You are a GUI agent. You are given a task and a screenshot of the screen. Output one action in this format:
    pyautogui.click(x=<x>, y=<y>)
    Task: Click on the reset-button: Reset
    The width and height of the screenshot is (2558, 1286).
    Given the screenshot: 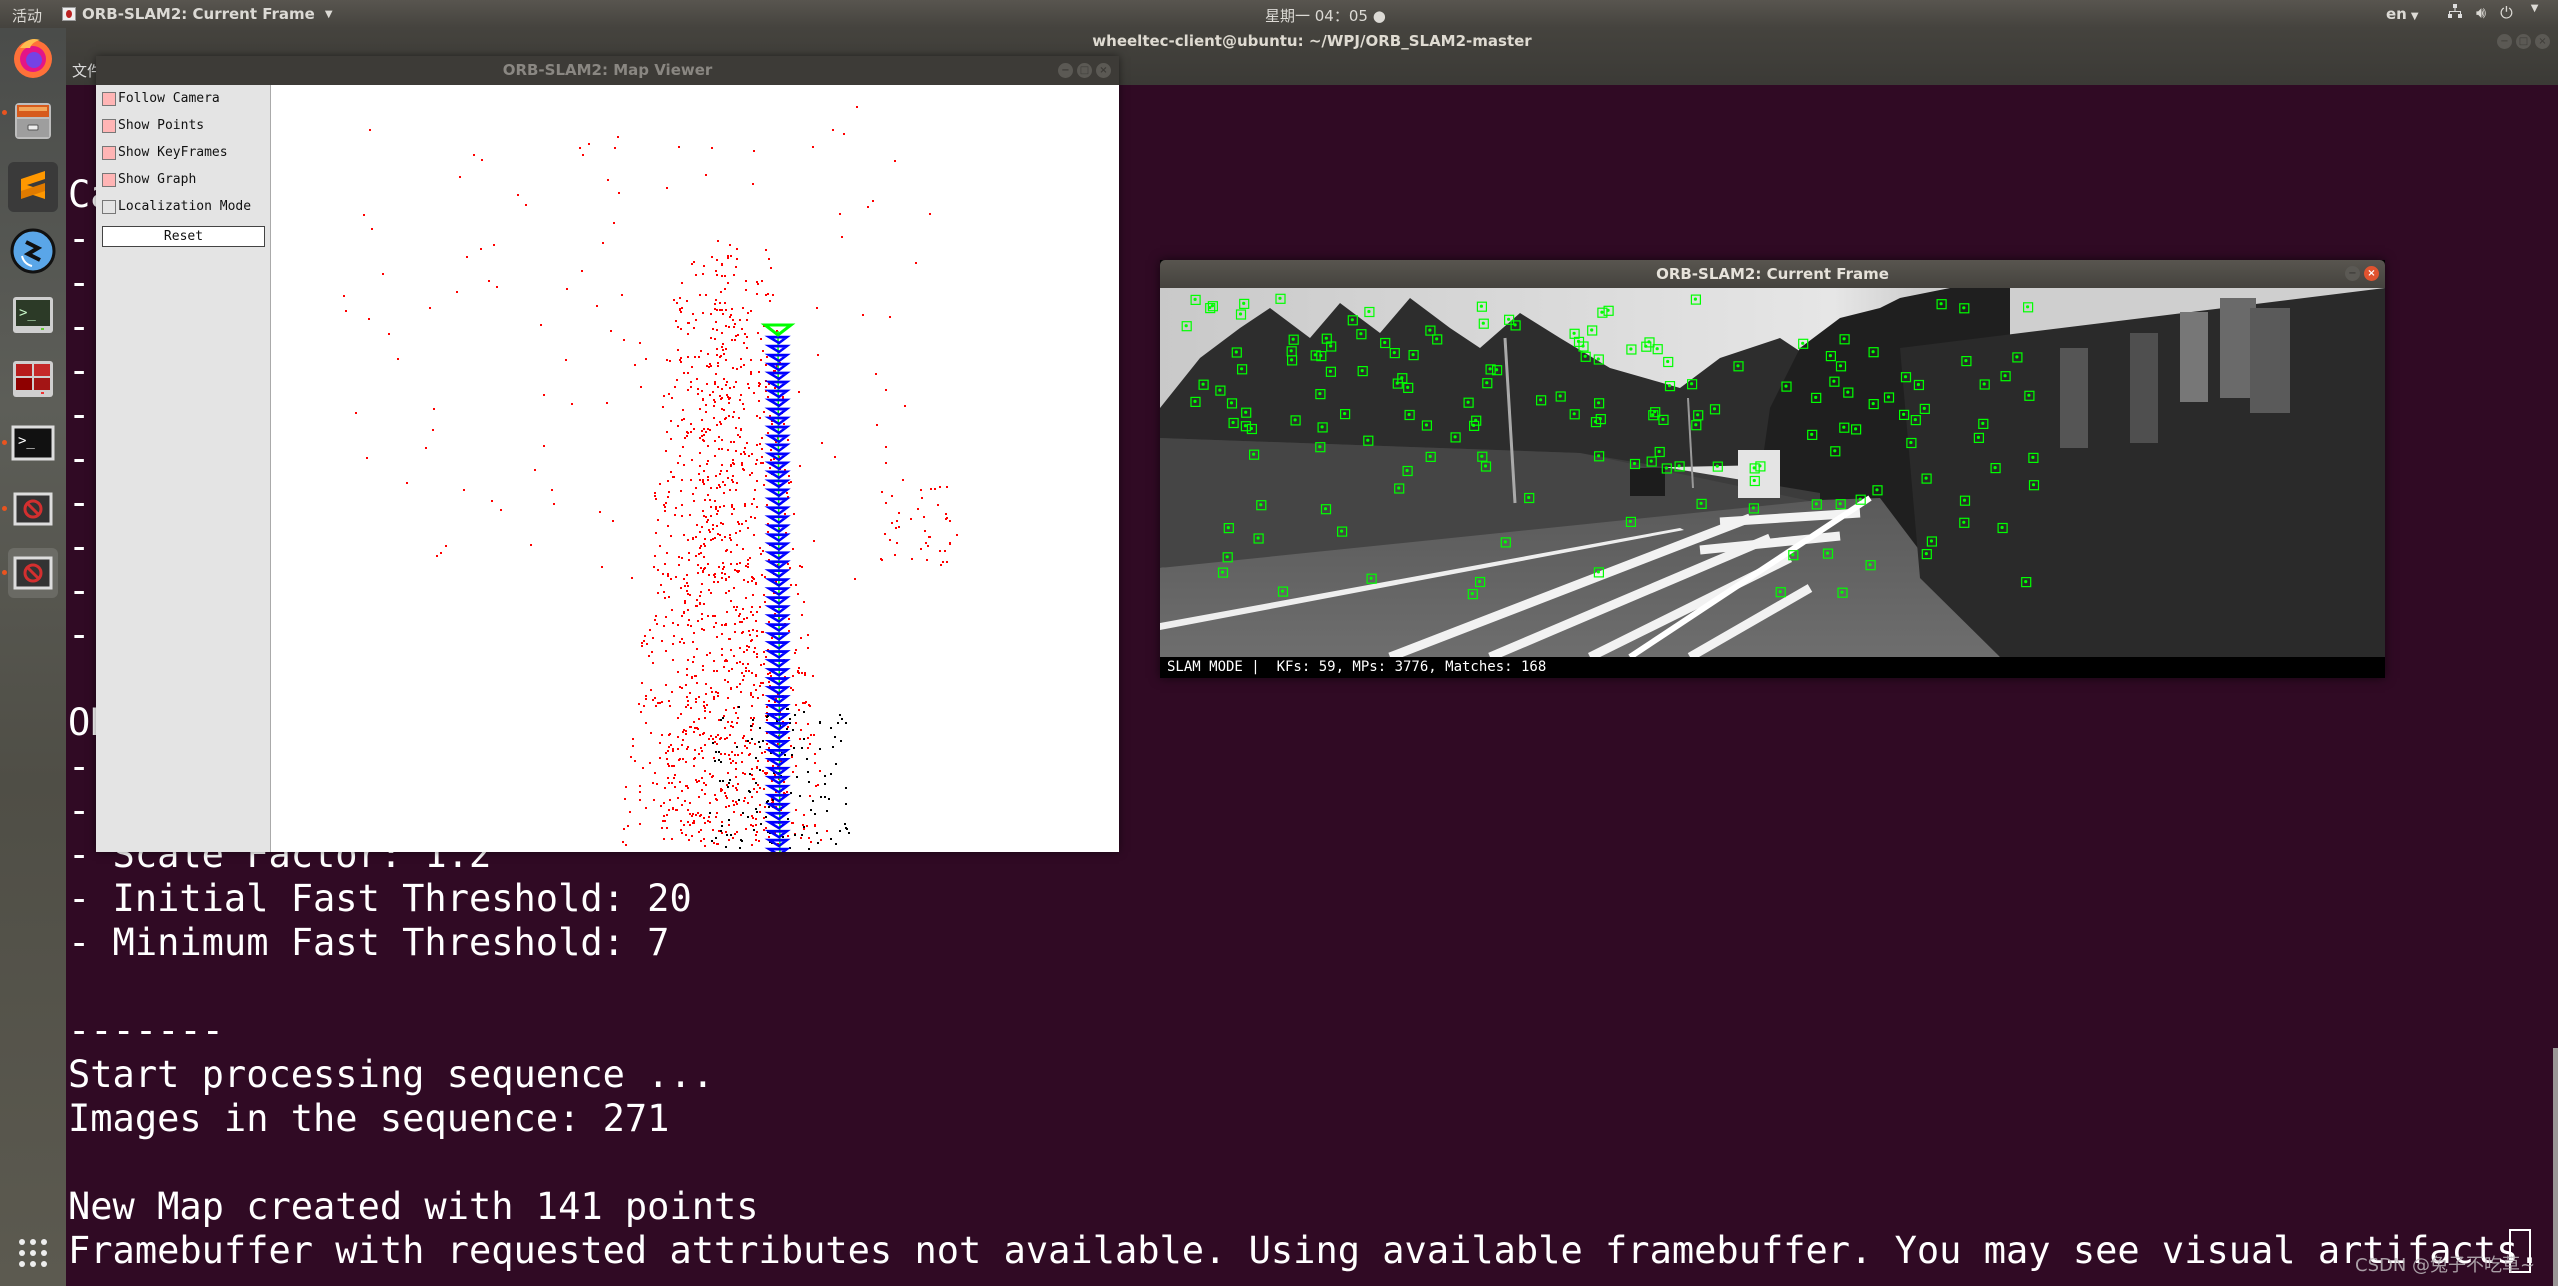 What is the action you would take?
    pyautogui.click(x=183, y=236)
    